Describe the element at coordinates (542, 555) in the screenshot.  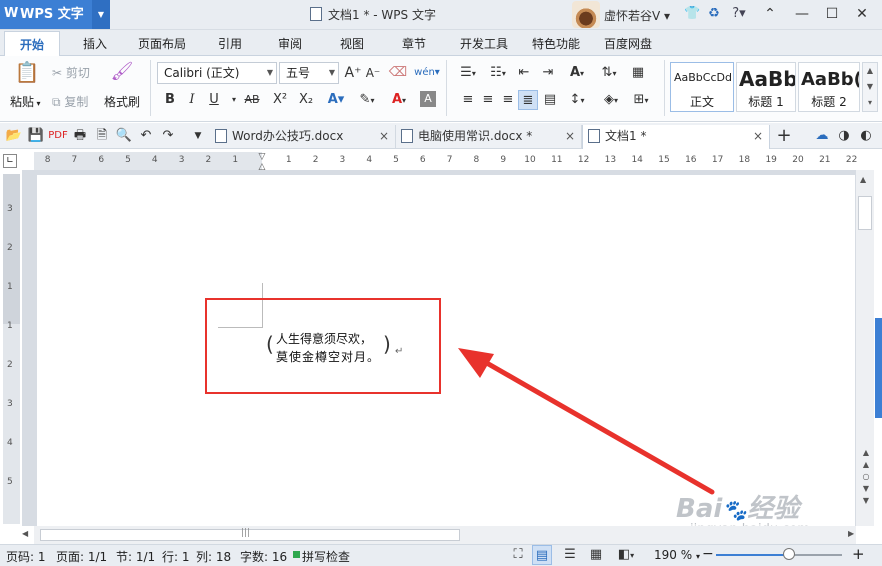
I see `page-view-icon: ▤` at that location.